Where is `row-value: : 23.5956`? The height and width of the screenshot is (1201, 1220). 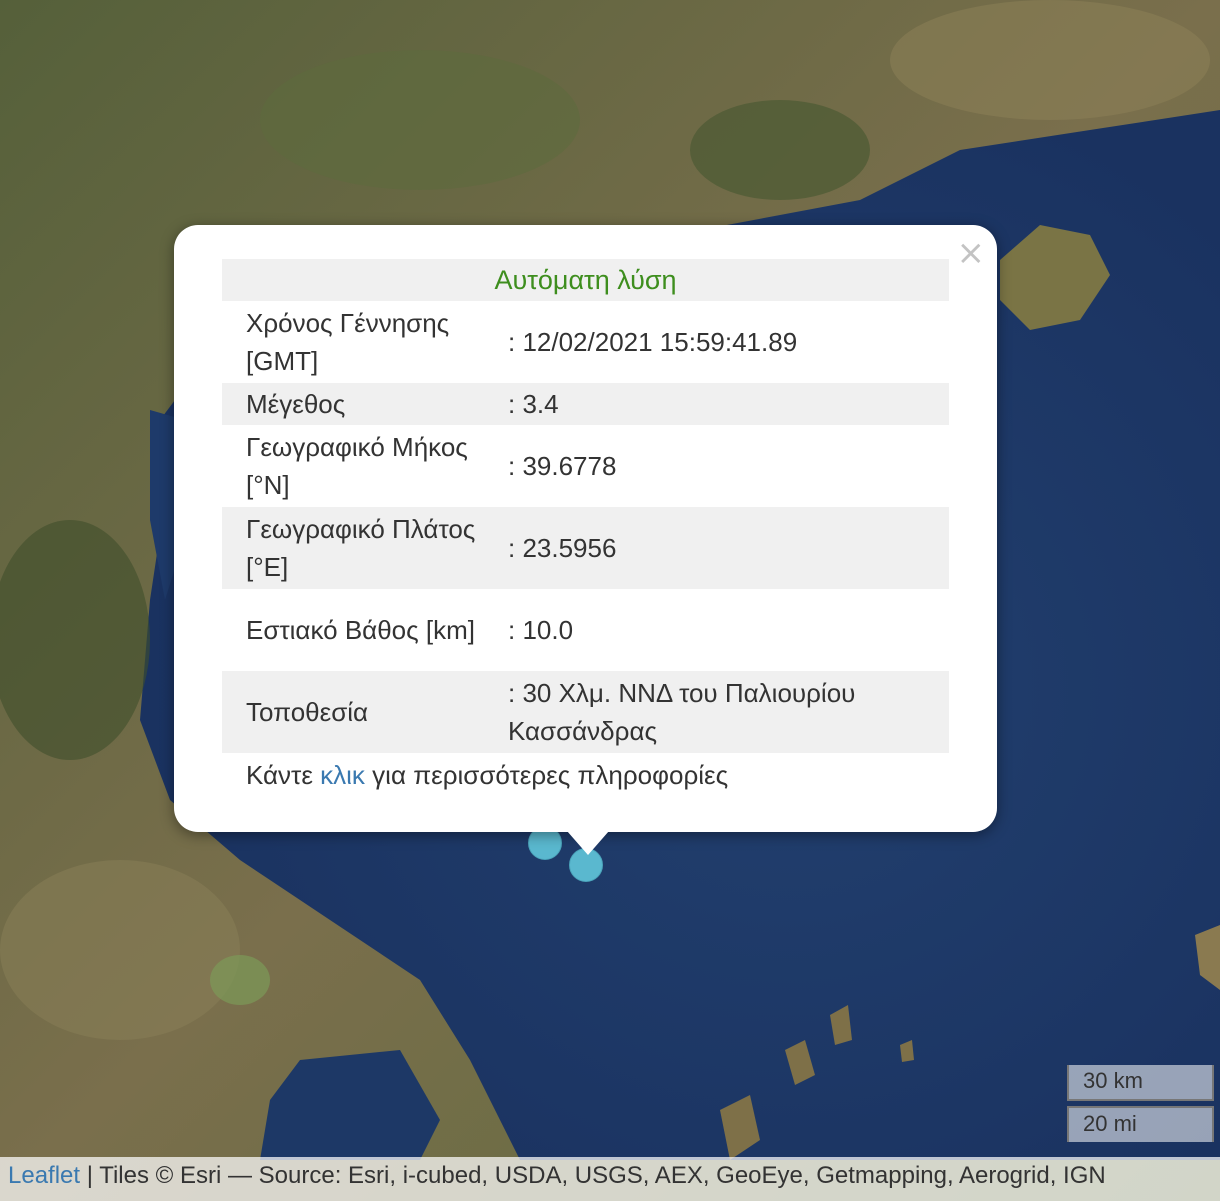 row-value: : 23.5956 is located at coordinates (718, 548).